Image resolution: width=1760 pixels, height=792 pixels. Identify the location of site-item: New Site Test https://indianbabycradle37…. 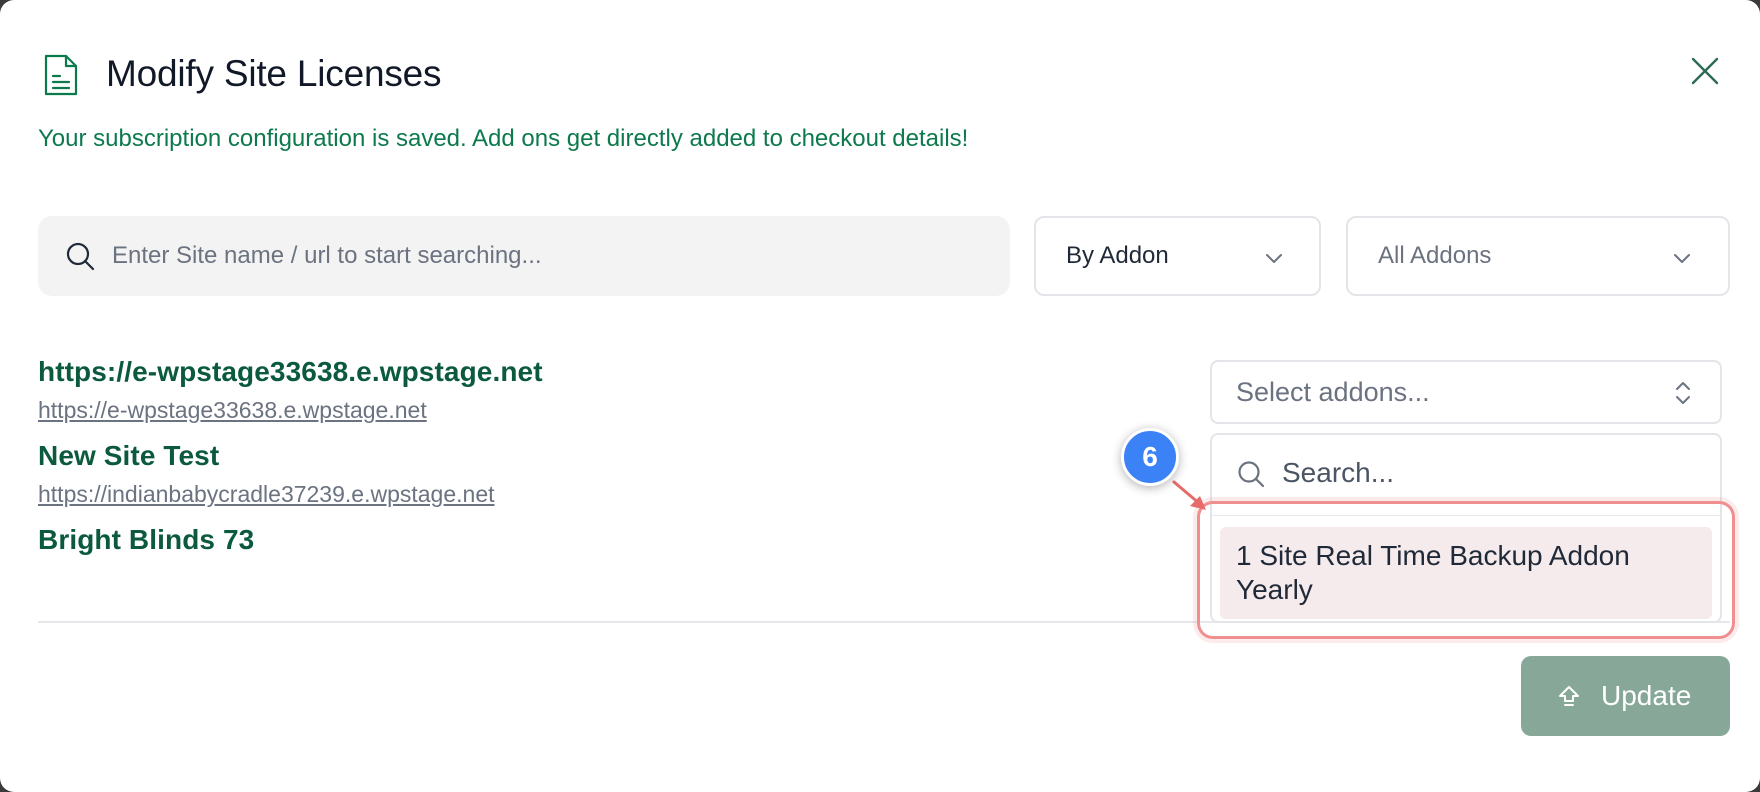
(488, 474).